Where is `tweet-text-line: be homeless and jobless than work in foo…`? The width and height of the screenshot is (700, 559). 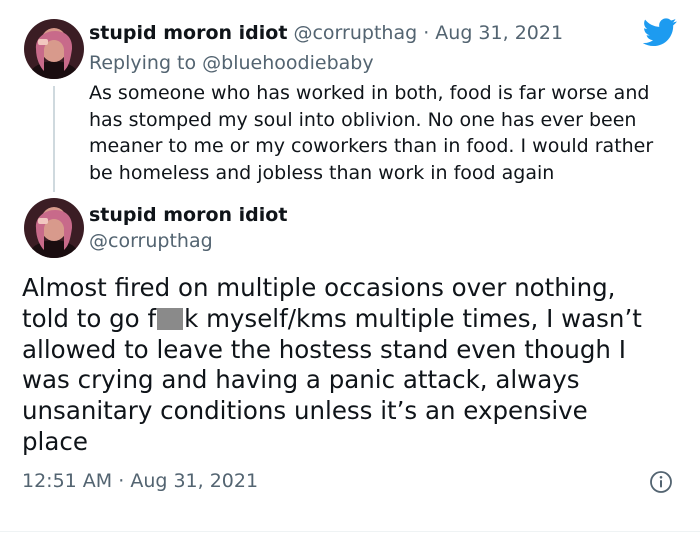
tweet-text-line: be homeless and jobless than work in foo… is located at coordinates (322, 172).